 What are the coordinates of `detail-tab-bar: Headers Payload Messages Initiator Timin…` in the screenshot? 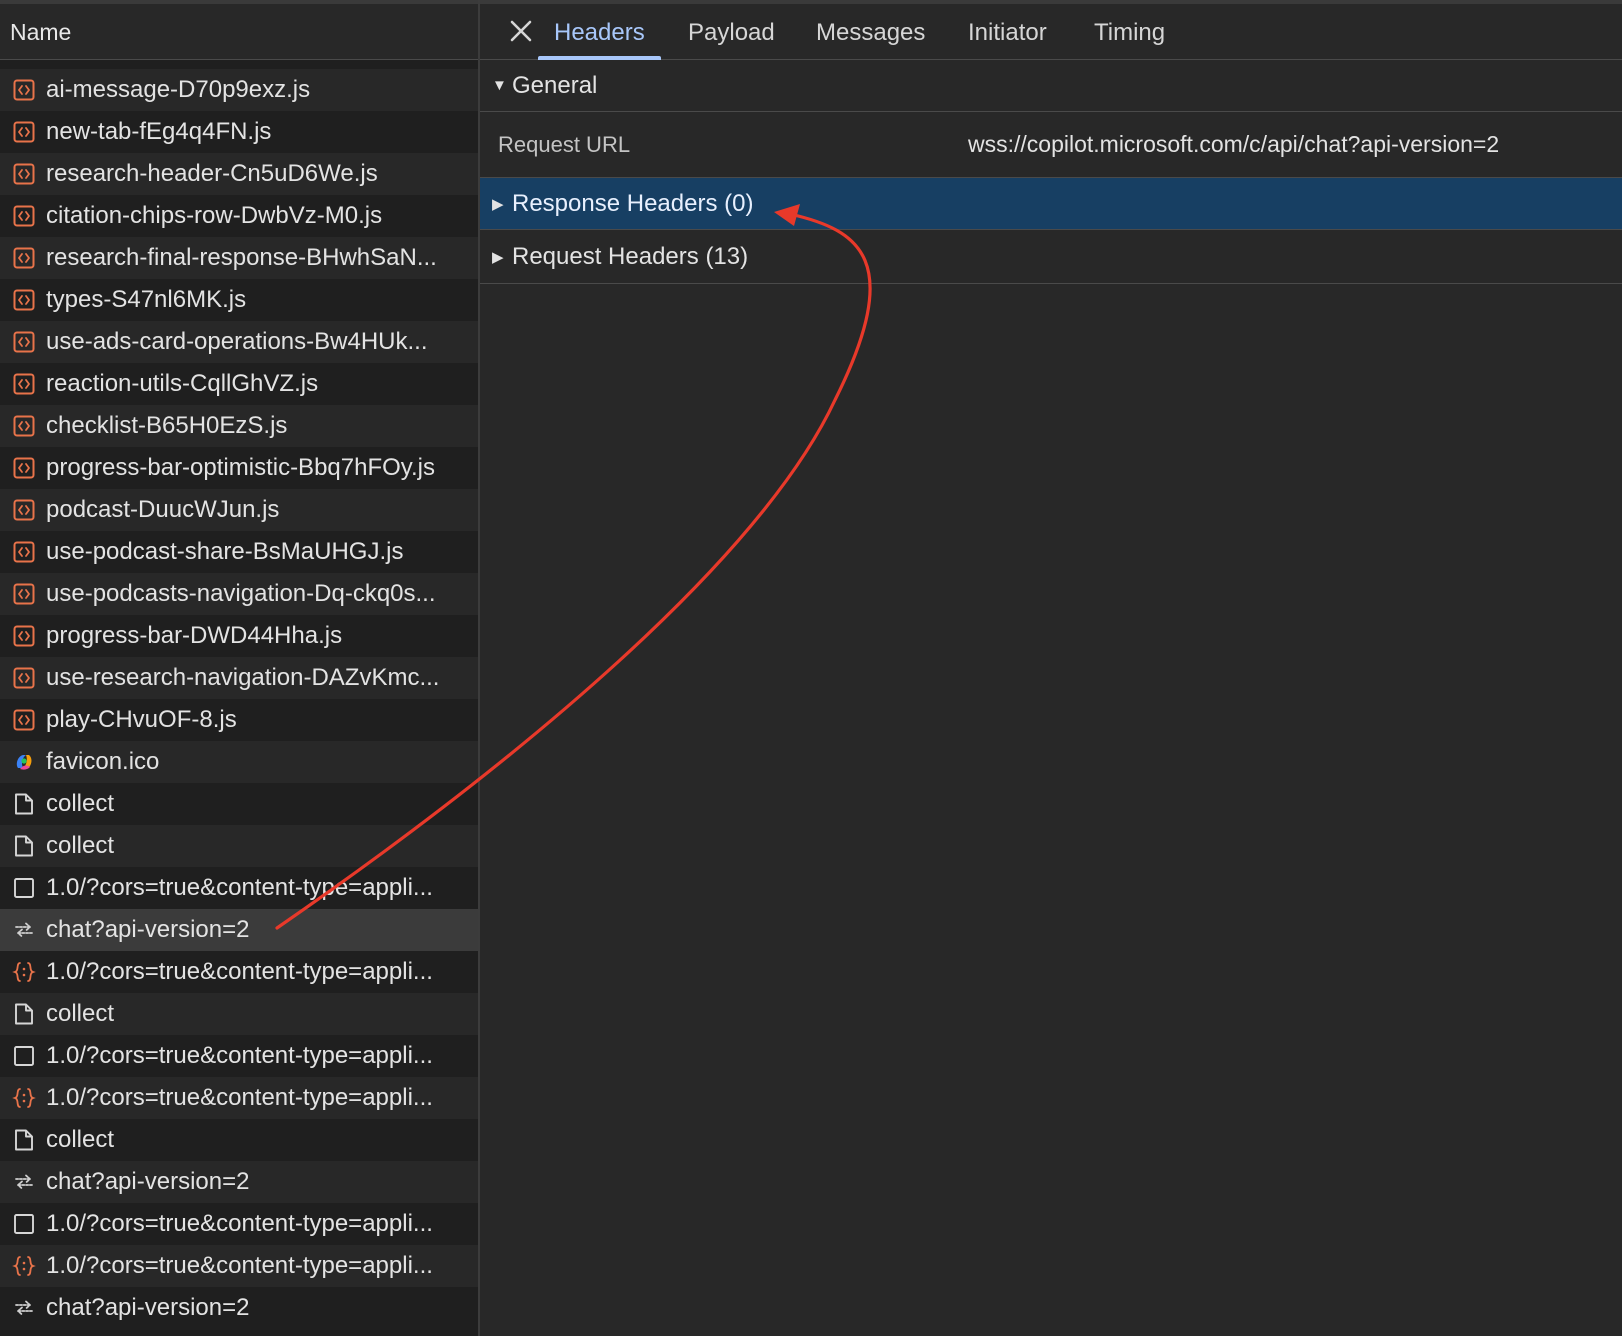 It's located at (1051, 30).